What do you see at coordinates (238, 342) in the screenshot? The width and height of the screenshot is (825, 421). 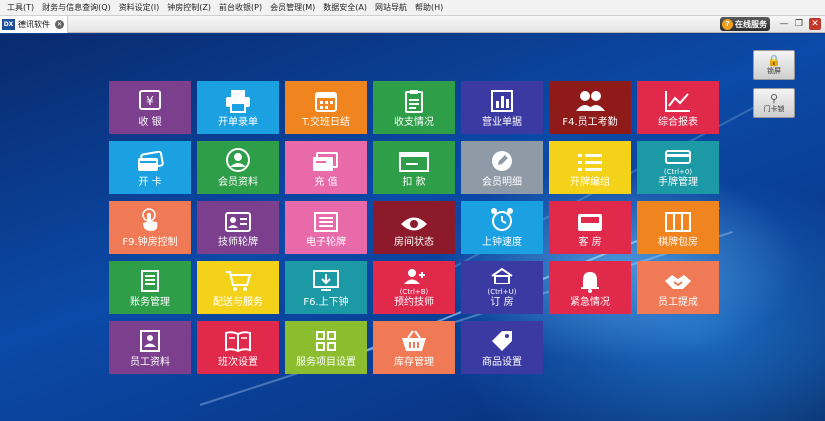 I see `book-icon` at bounding box center [238, 342].